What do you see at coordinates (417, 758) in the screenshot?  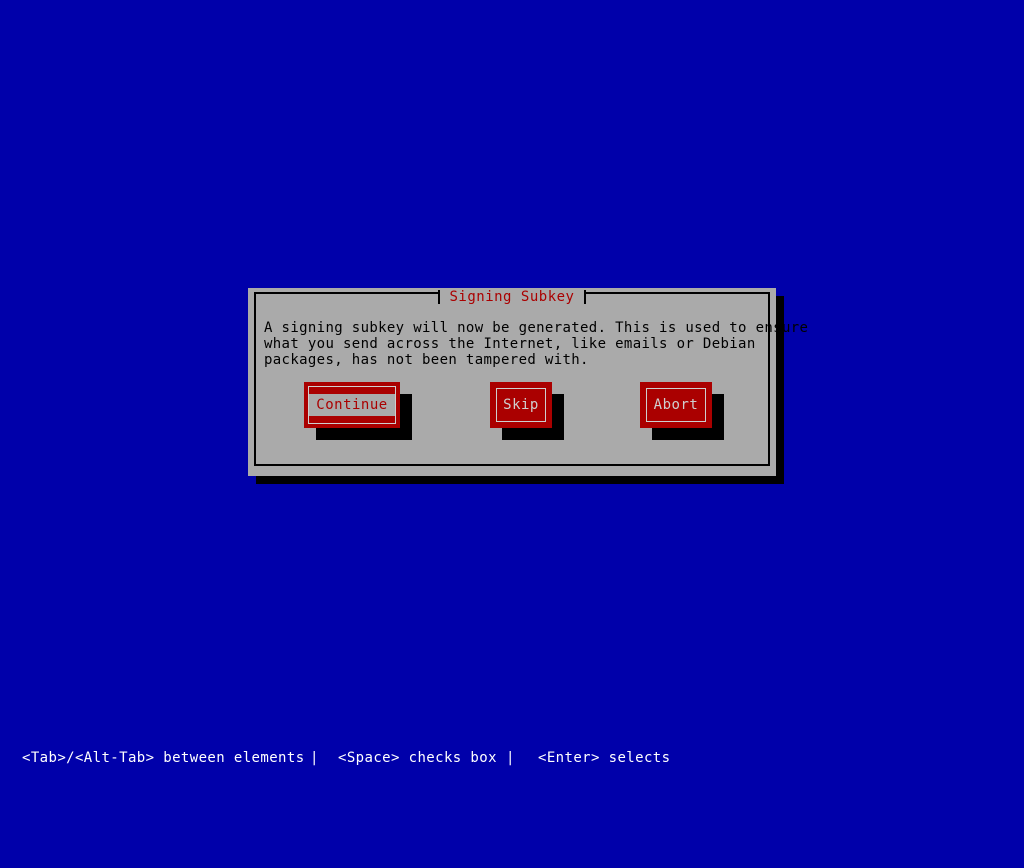 I see `status-hint-space: <Space> checks box` at bounding box center [417, 758].